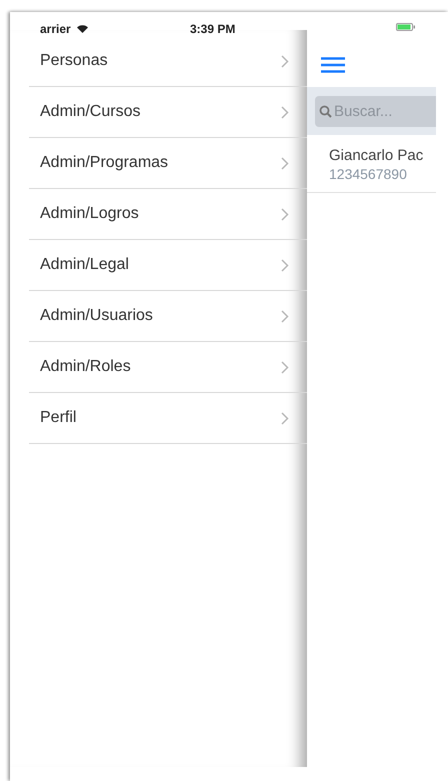  Describe the element at coordinates (55, 29) in the screenshot. I see `carrier-label: arrier` at that location.